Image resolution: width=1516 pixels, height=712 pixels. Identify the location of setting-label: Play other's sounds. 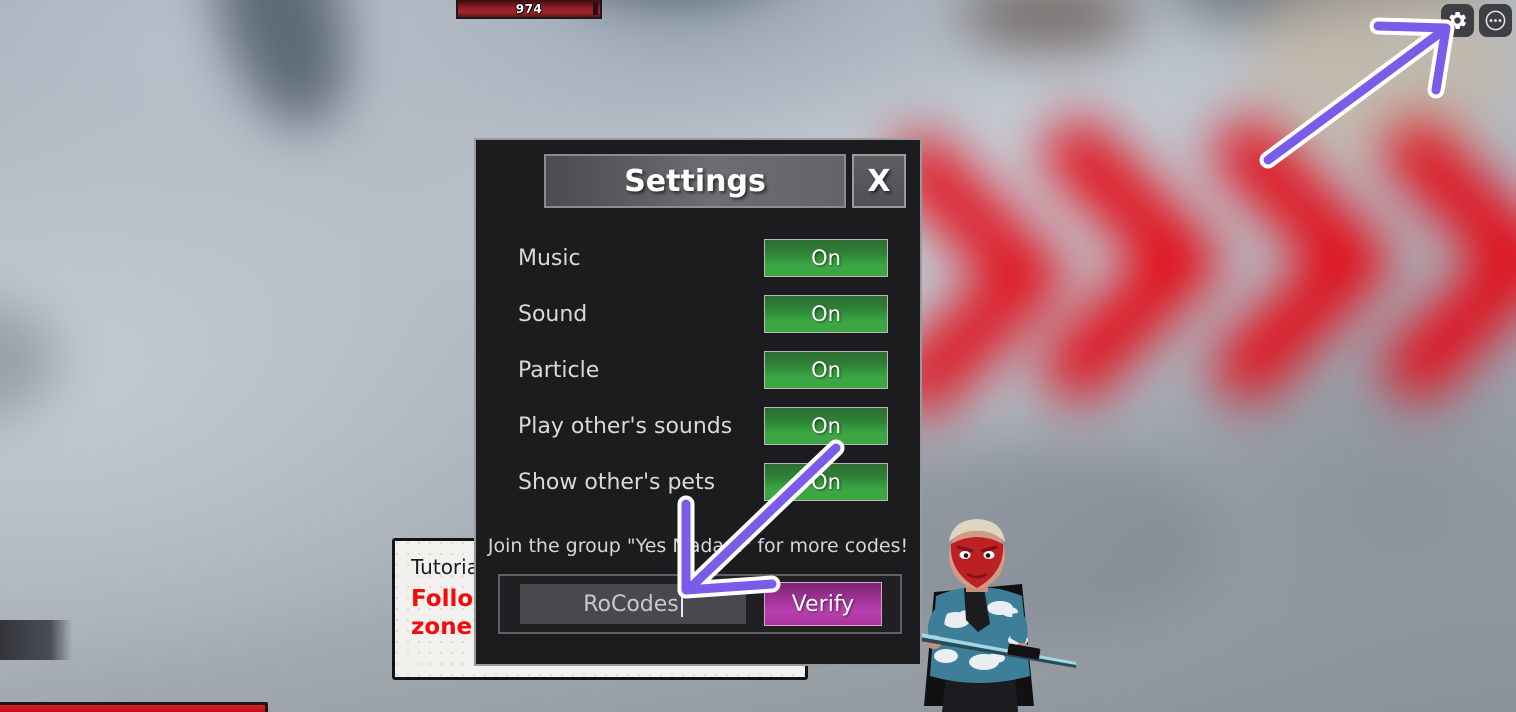
(625, 426).